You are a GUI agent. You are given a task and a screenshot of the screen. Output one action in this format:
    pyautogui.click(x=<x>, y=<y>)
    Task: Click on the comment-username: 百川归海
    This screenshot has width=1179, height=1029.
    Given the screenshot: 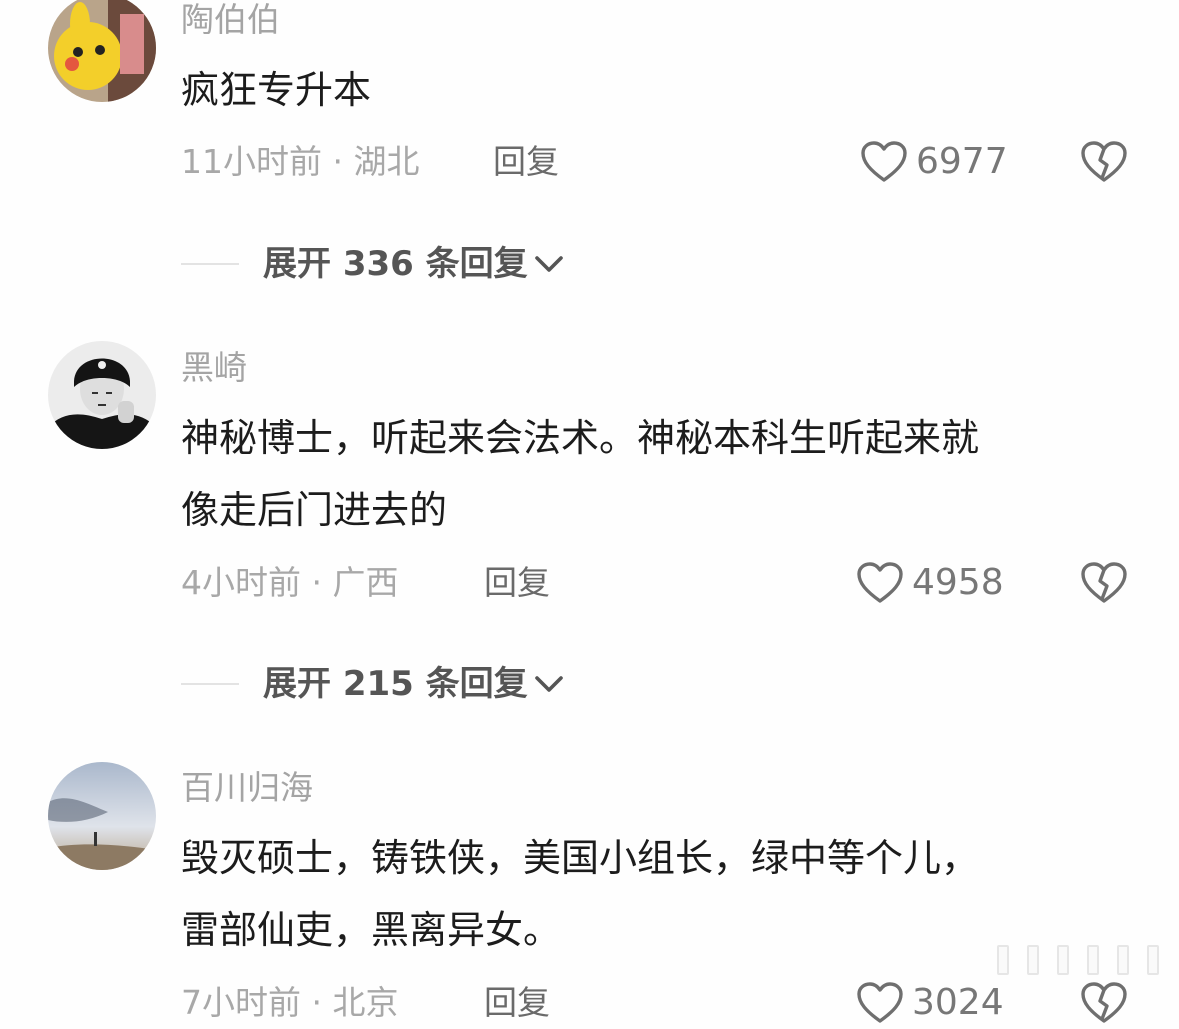 What is the action you would take?
    pyautogui.click(x=247, y=788)
    